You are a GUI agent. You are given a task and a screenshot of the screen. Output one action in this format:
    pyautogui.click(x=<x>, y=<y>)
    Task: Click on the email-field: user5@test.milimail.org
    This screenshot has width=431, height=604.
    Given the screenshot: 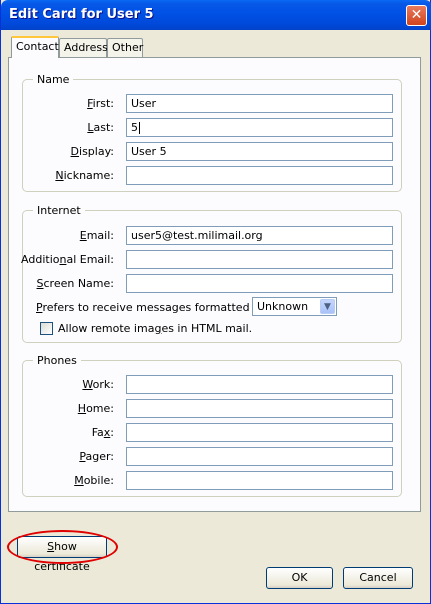 What is the action you would take?
    pyautogui.click(x=259, y=235)
    